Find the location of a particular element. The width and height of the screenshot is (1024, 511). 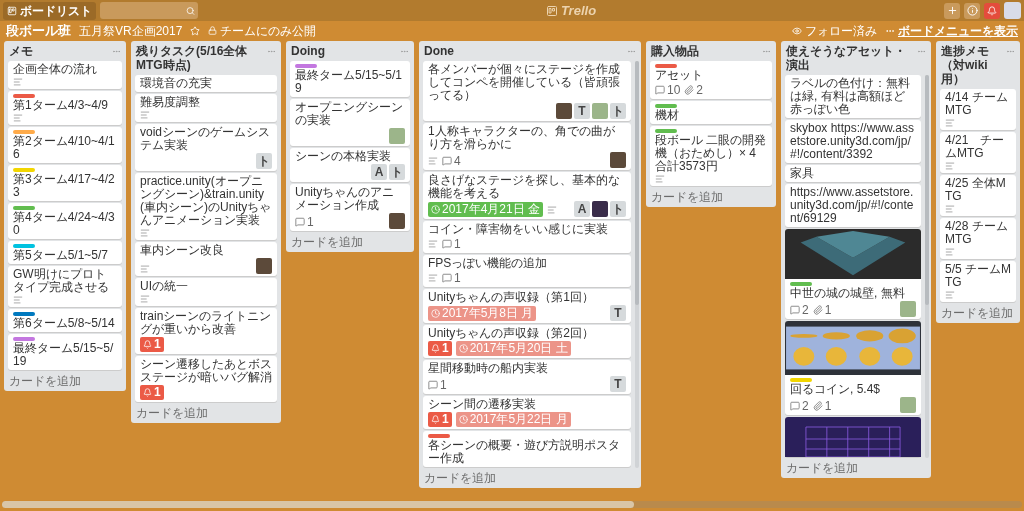

card: シーンの本格実装 A ト is located at coordinates (350, 165).